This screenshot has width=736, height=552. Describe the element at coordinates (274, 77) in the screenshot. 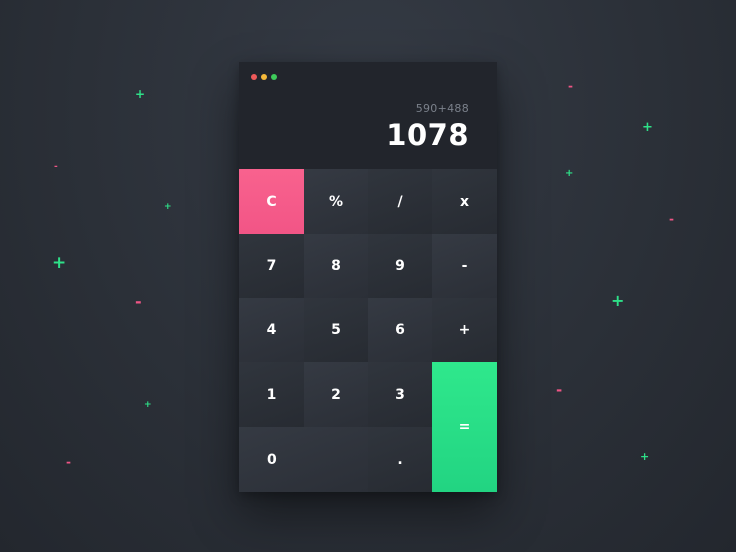

I see `maximize-window-button` at that location.